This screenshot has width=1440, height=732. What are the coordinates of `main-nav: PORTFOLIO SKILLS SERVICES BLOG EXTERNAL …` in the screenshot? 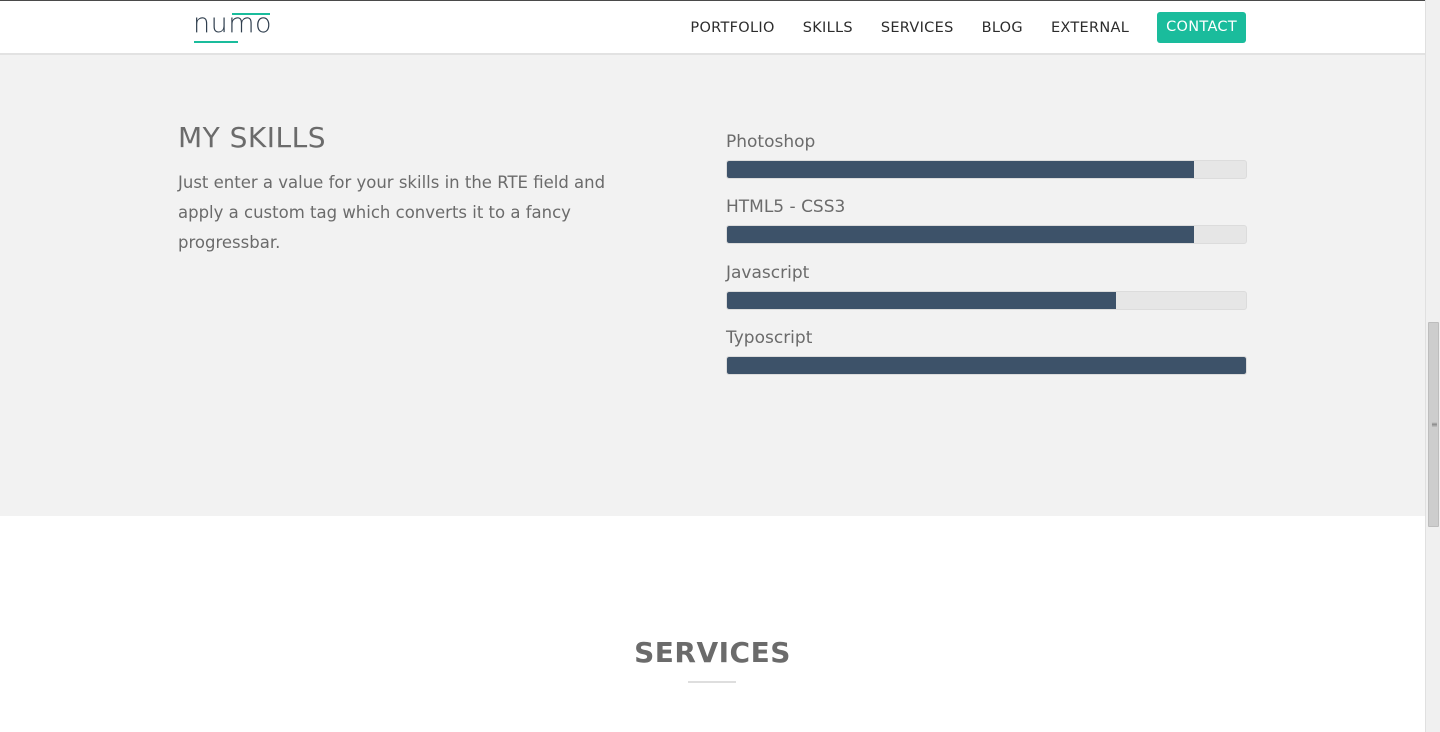 It's located at (954, 27).